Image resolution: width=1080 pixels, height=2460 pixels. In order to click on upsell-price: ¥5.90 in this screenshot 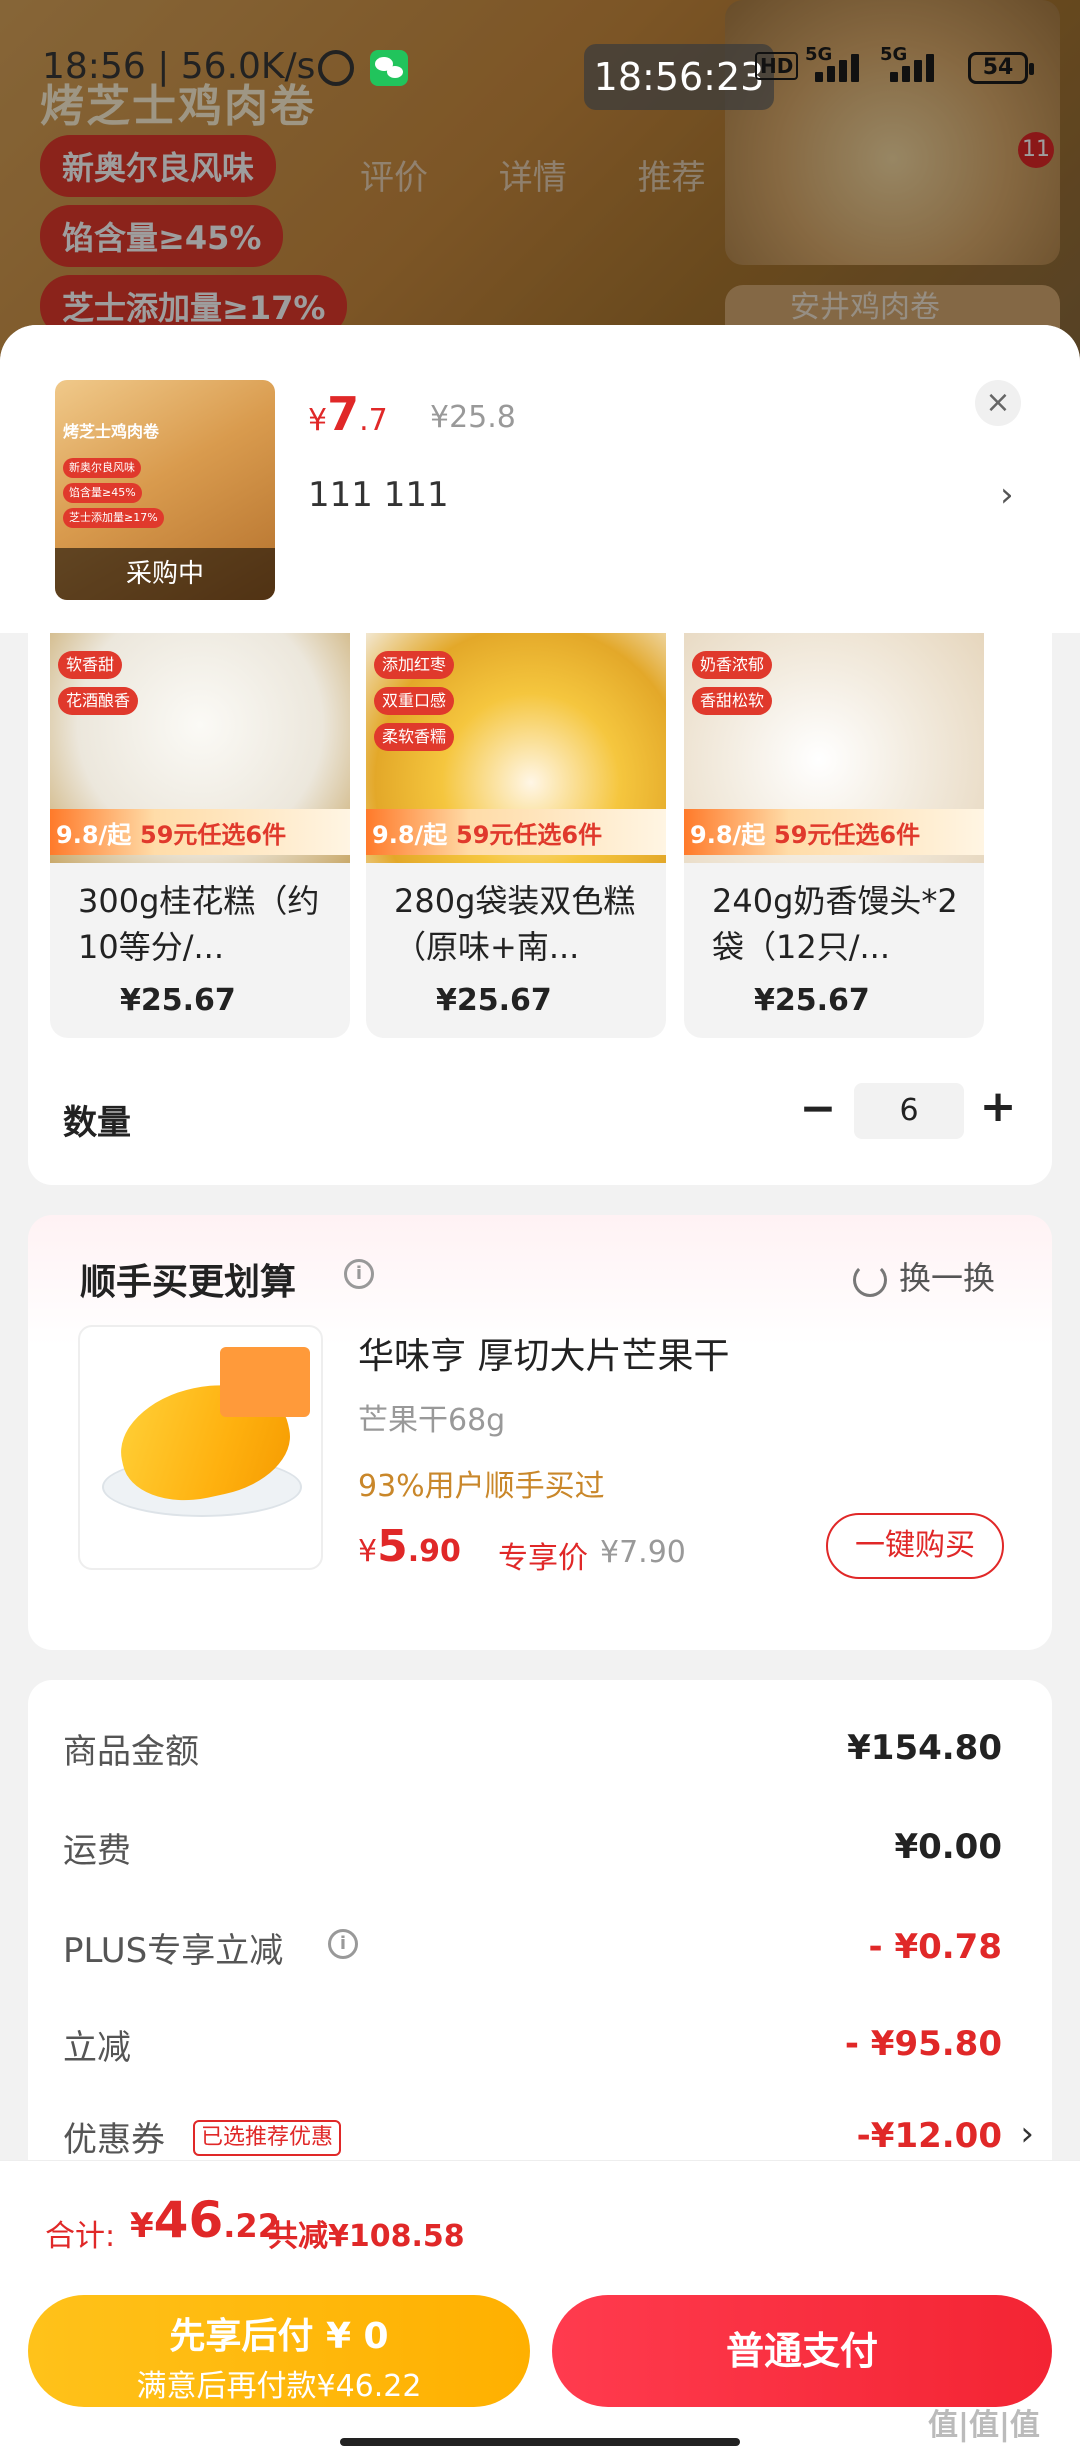, I will do `click(409, 1546)`.